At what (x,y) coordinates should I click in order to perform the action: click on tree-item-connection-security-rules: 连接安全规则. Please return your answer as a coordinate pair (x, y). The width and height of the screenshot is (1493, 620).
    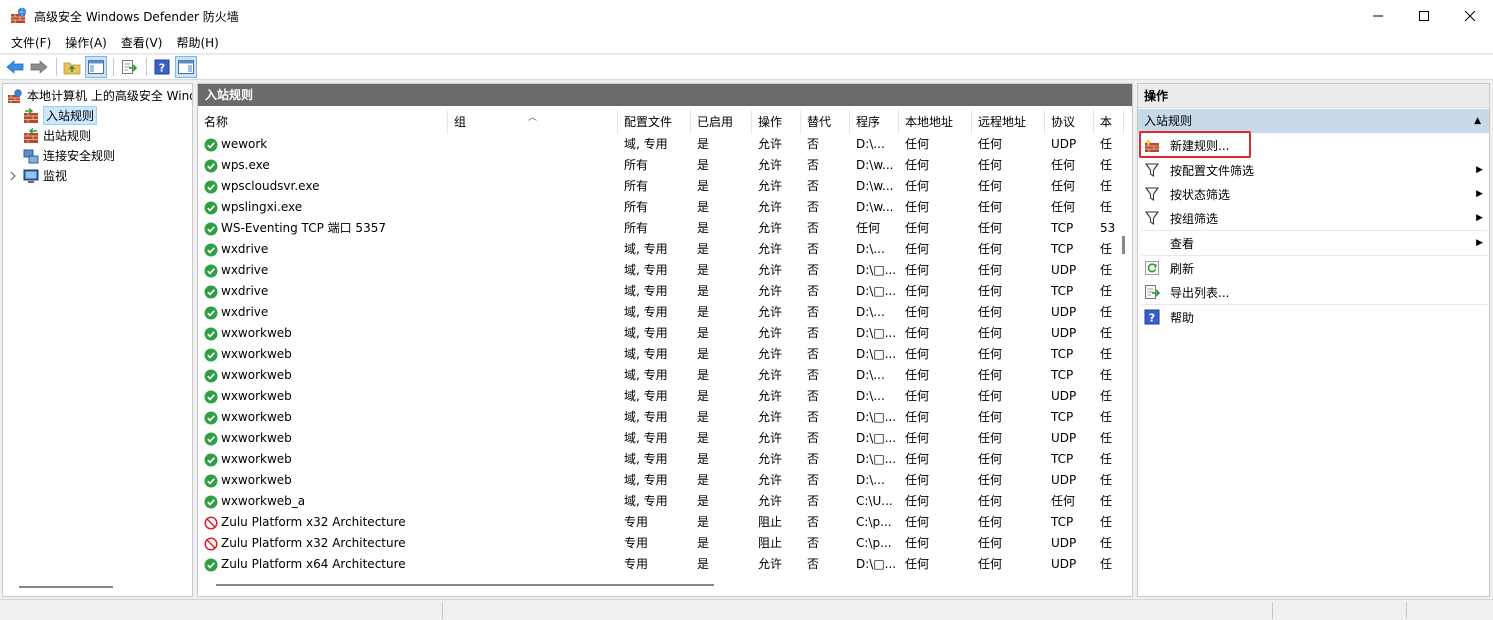
    Looking at the image, I should click on (69, 155).